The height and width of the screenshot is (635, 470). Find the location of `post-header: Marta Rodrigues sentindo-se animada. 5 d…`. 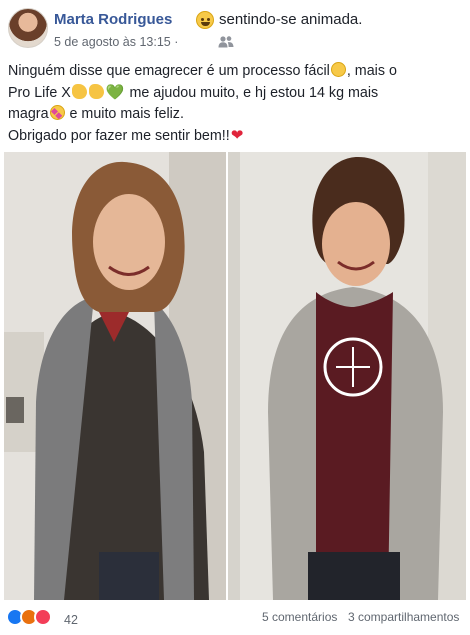

post-header: Marta Rodrigues sentindo-se animada. 5 d… is located at coordinates (235, 30).